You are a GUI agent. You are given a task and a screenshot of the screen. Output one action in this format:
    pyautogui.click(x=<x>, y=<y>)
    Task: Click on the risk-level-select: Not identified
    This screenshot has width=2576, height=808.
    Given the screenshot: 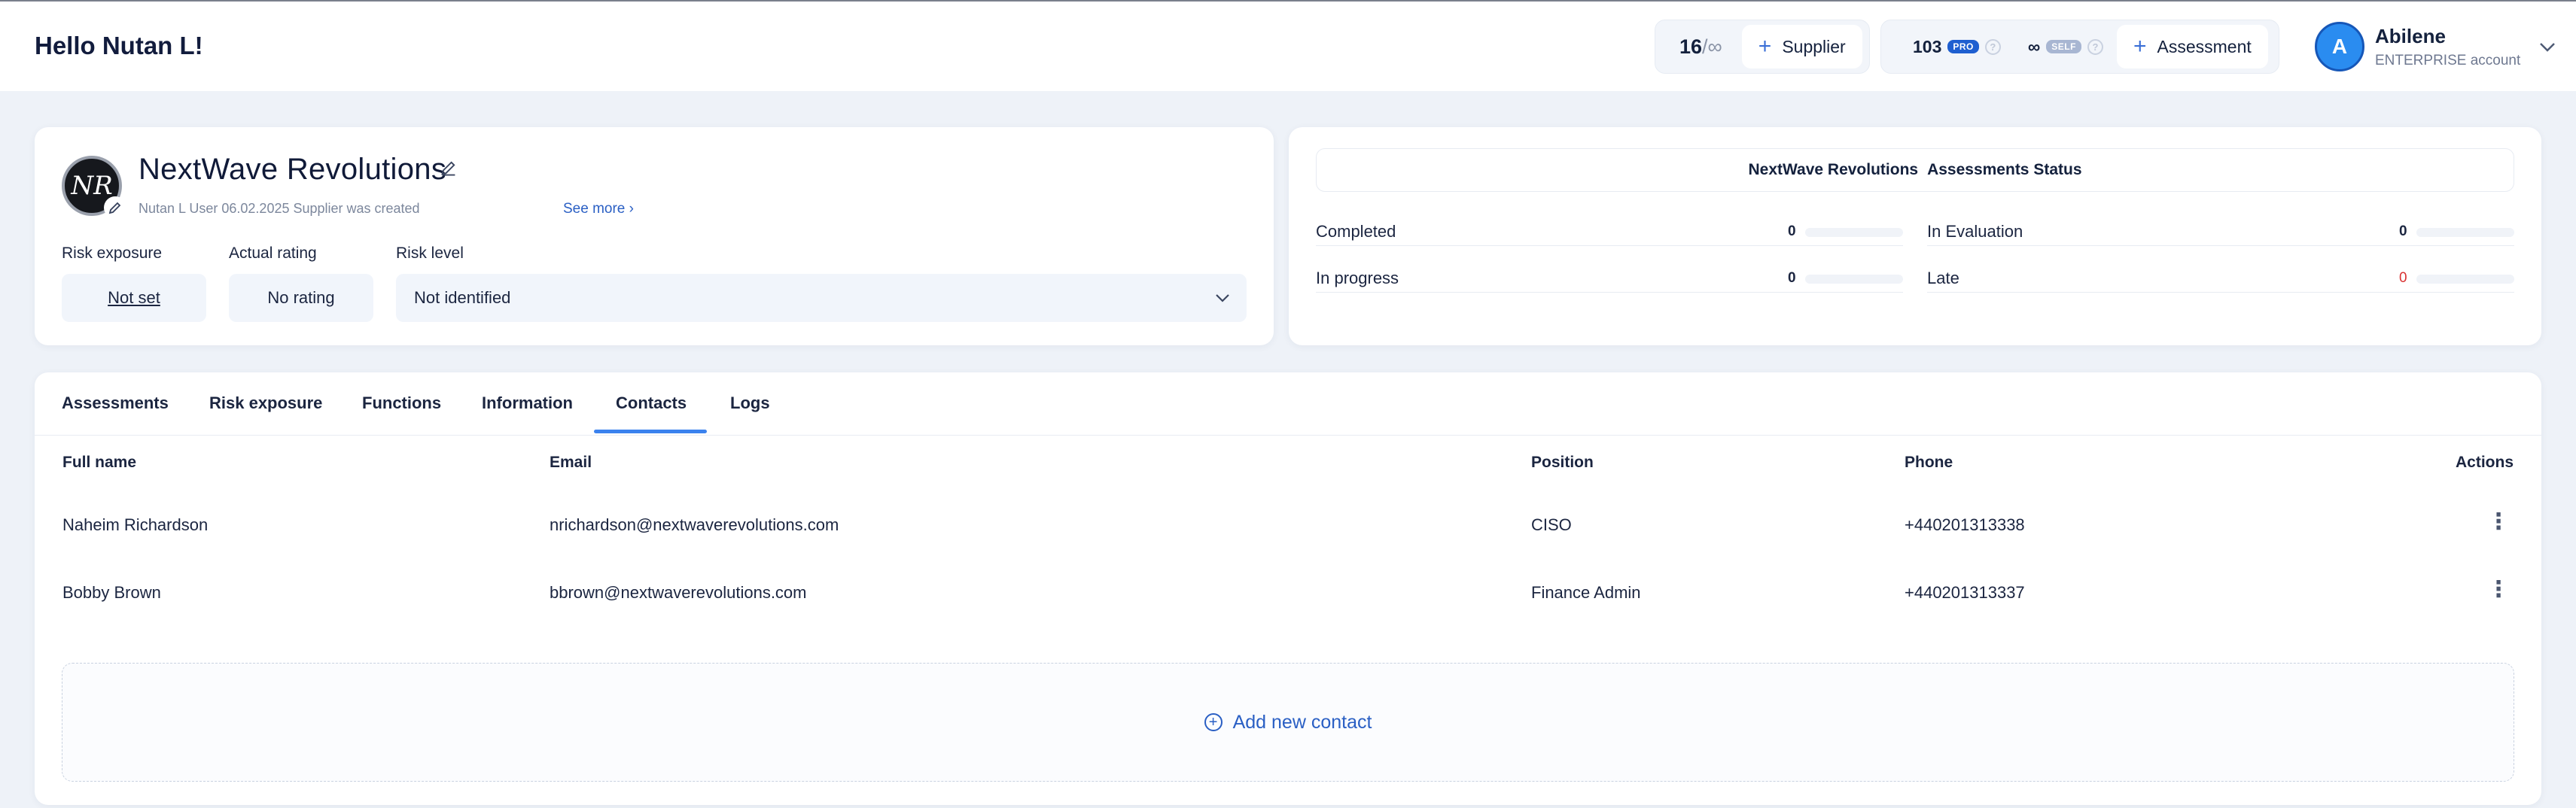 What is the action you would take?
    pyautogui.click(x=822, y=298)
    